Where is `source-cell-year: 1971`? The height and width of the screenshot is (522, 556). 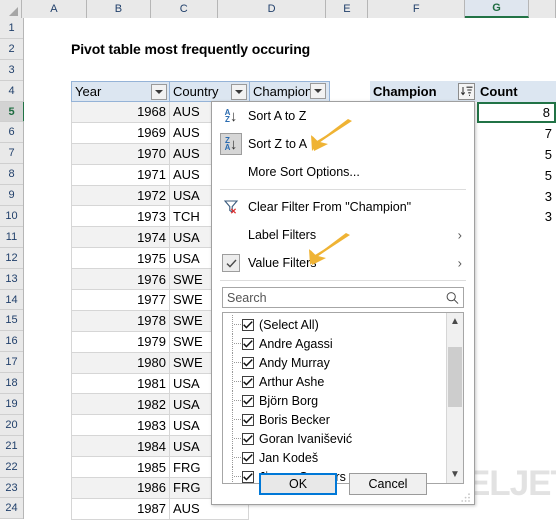 source-cell-year: 1971 is located at coordinates (120, 175).